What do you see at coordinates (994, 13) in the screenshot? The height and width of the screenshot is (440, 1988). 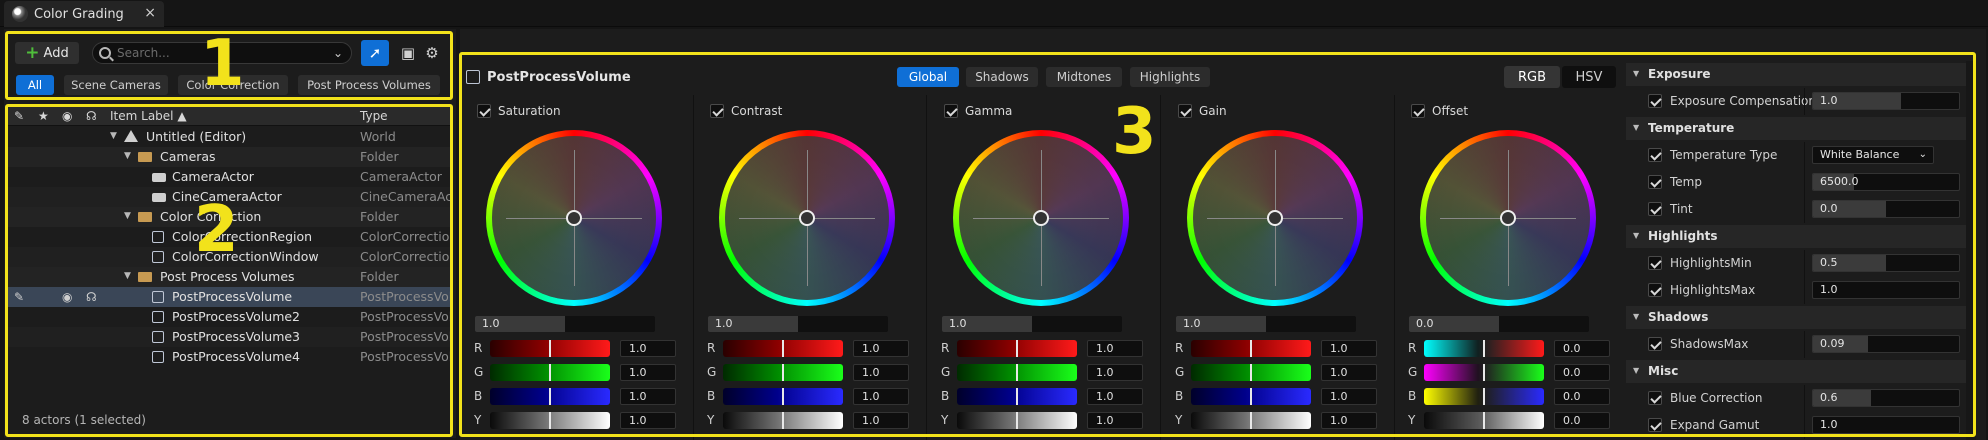 I see `title-bar` at bounding box center [994, 13].